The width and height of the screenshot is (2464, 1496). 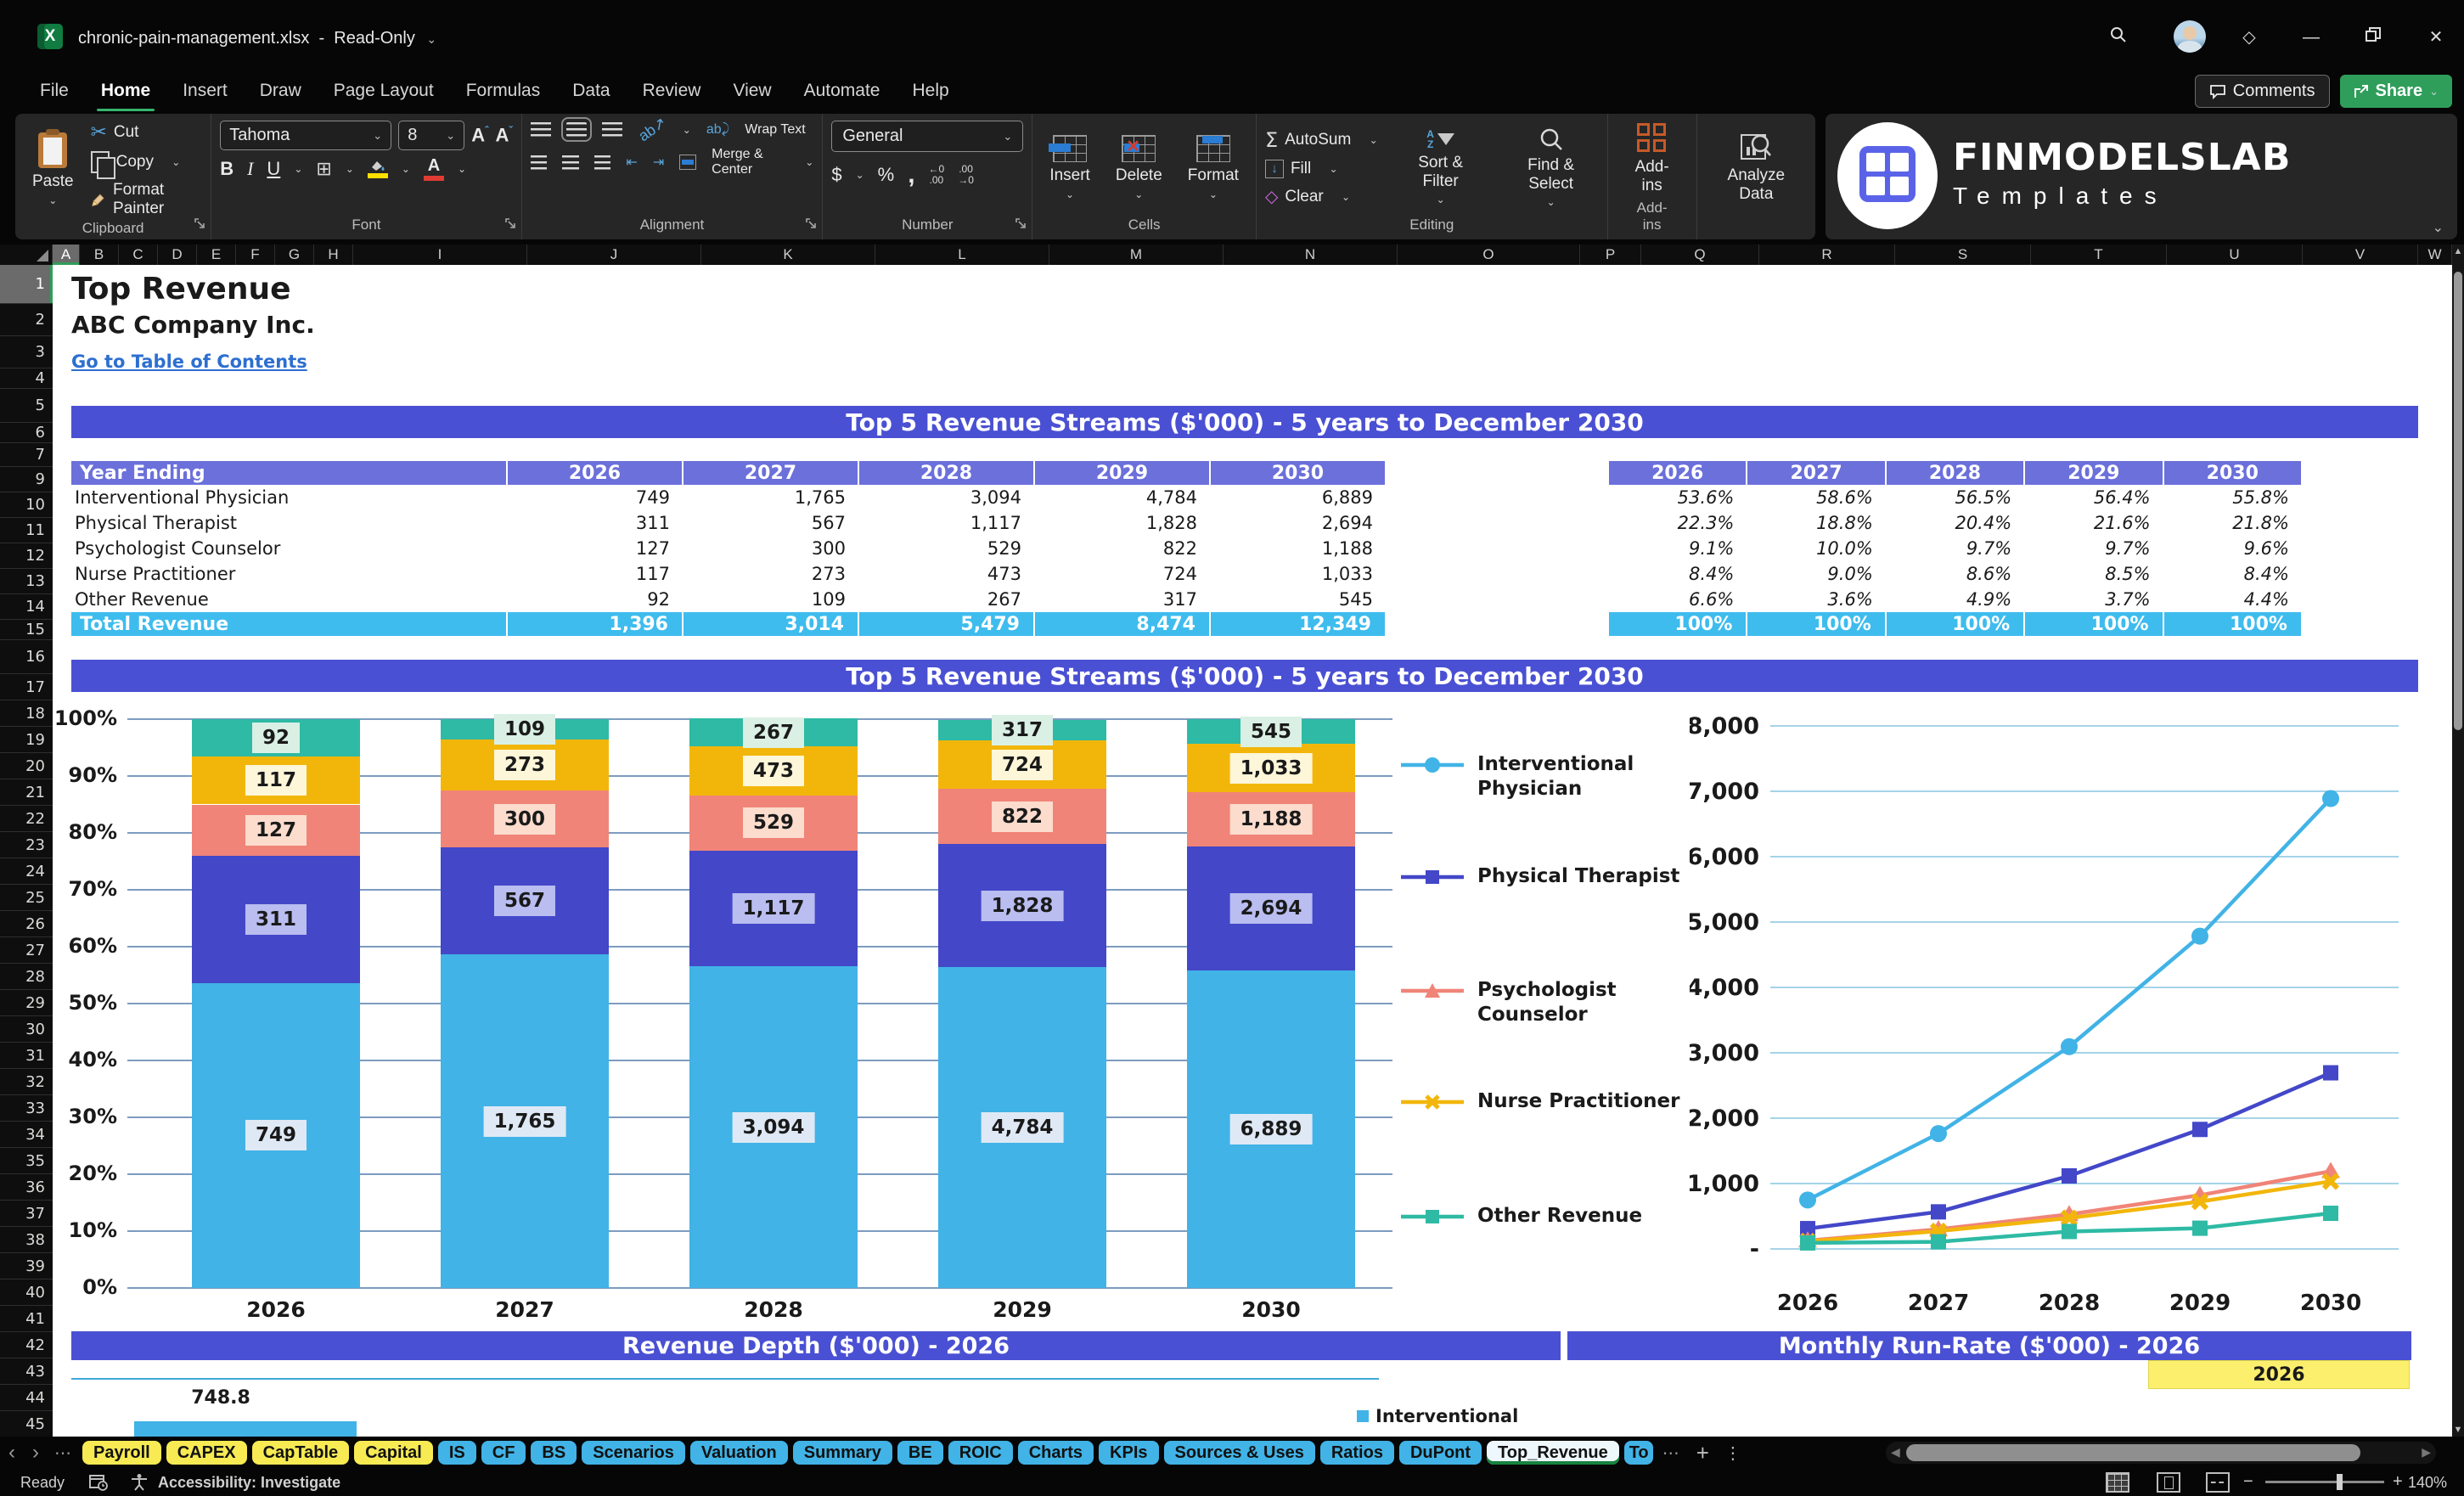 I want to click on share-button: Share ⌄, so click(x=2395, y=91).